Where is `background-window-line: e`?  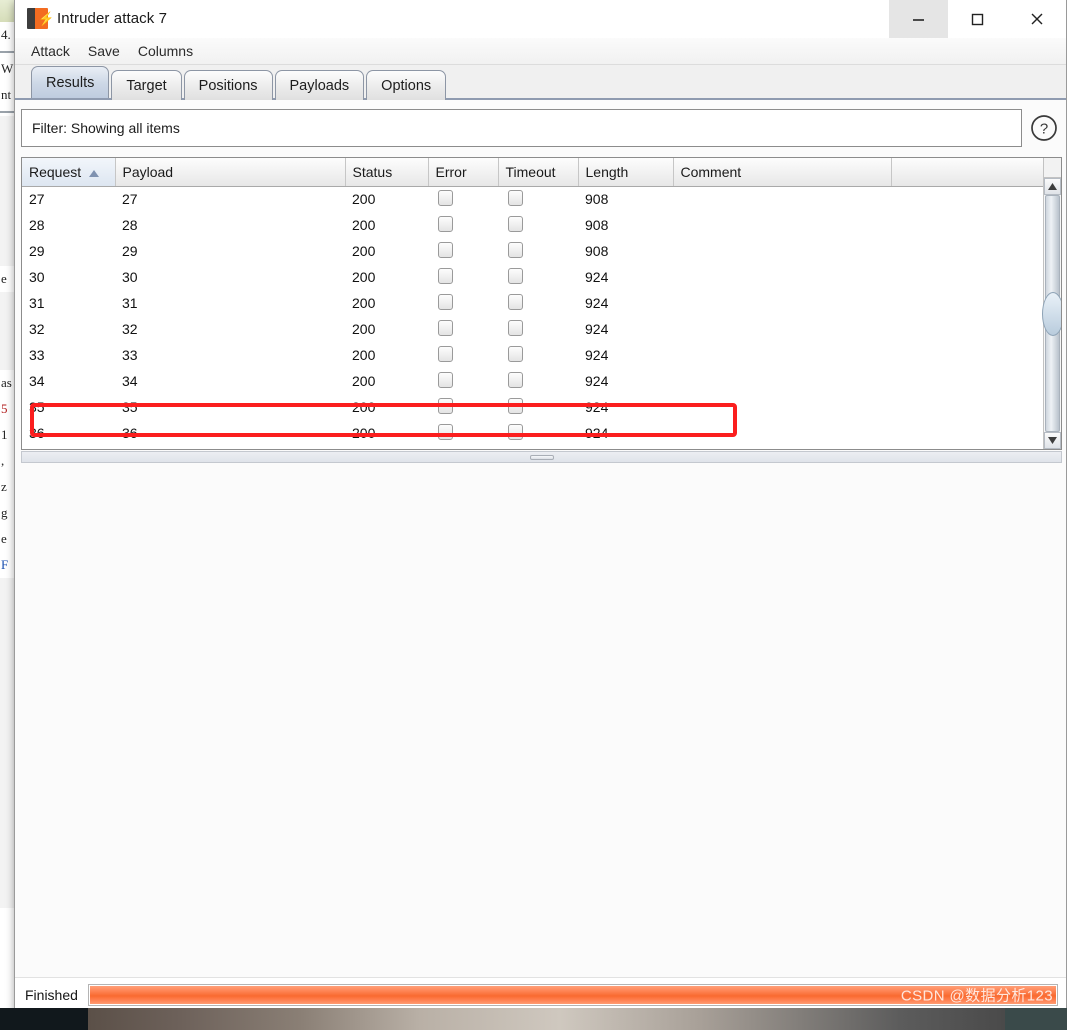 background-window-line: e is located at coordinates (4, 278).